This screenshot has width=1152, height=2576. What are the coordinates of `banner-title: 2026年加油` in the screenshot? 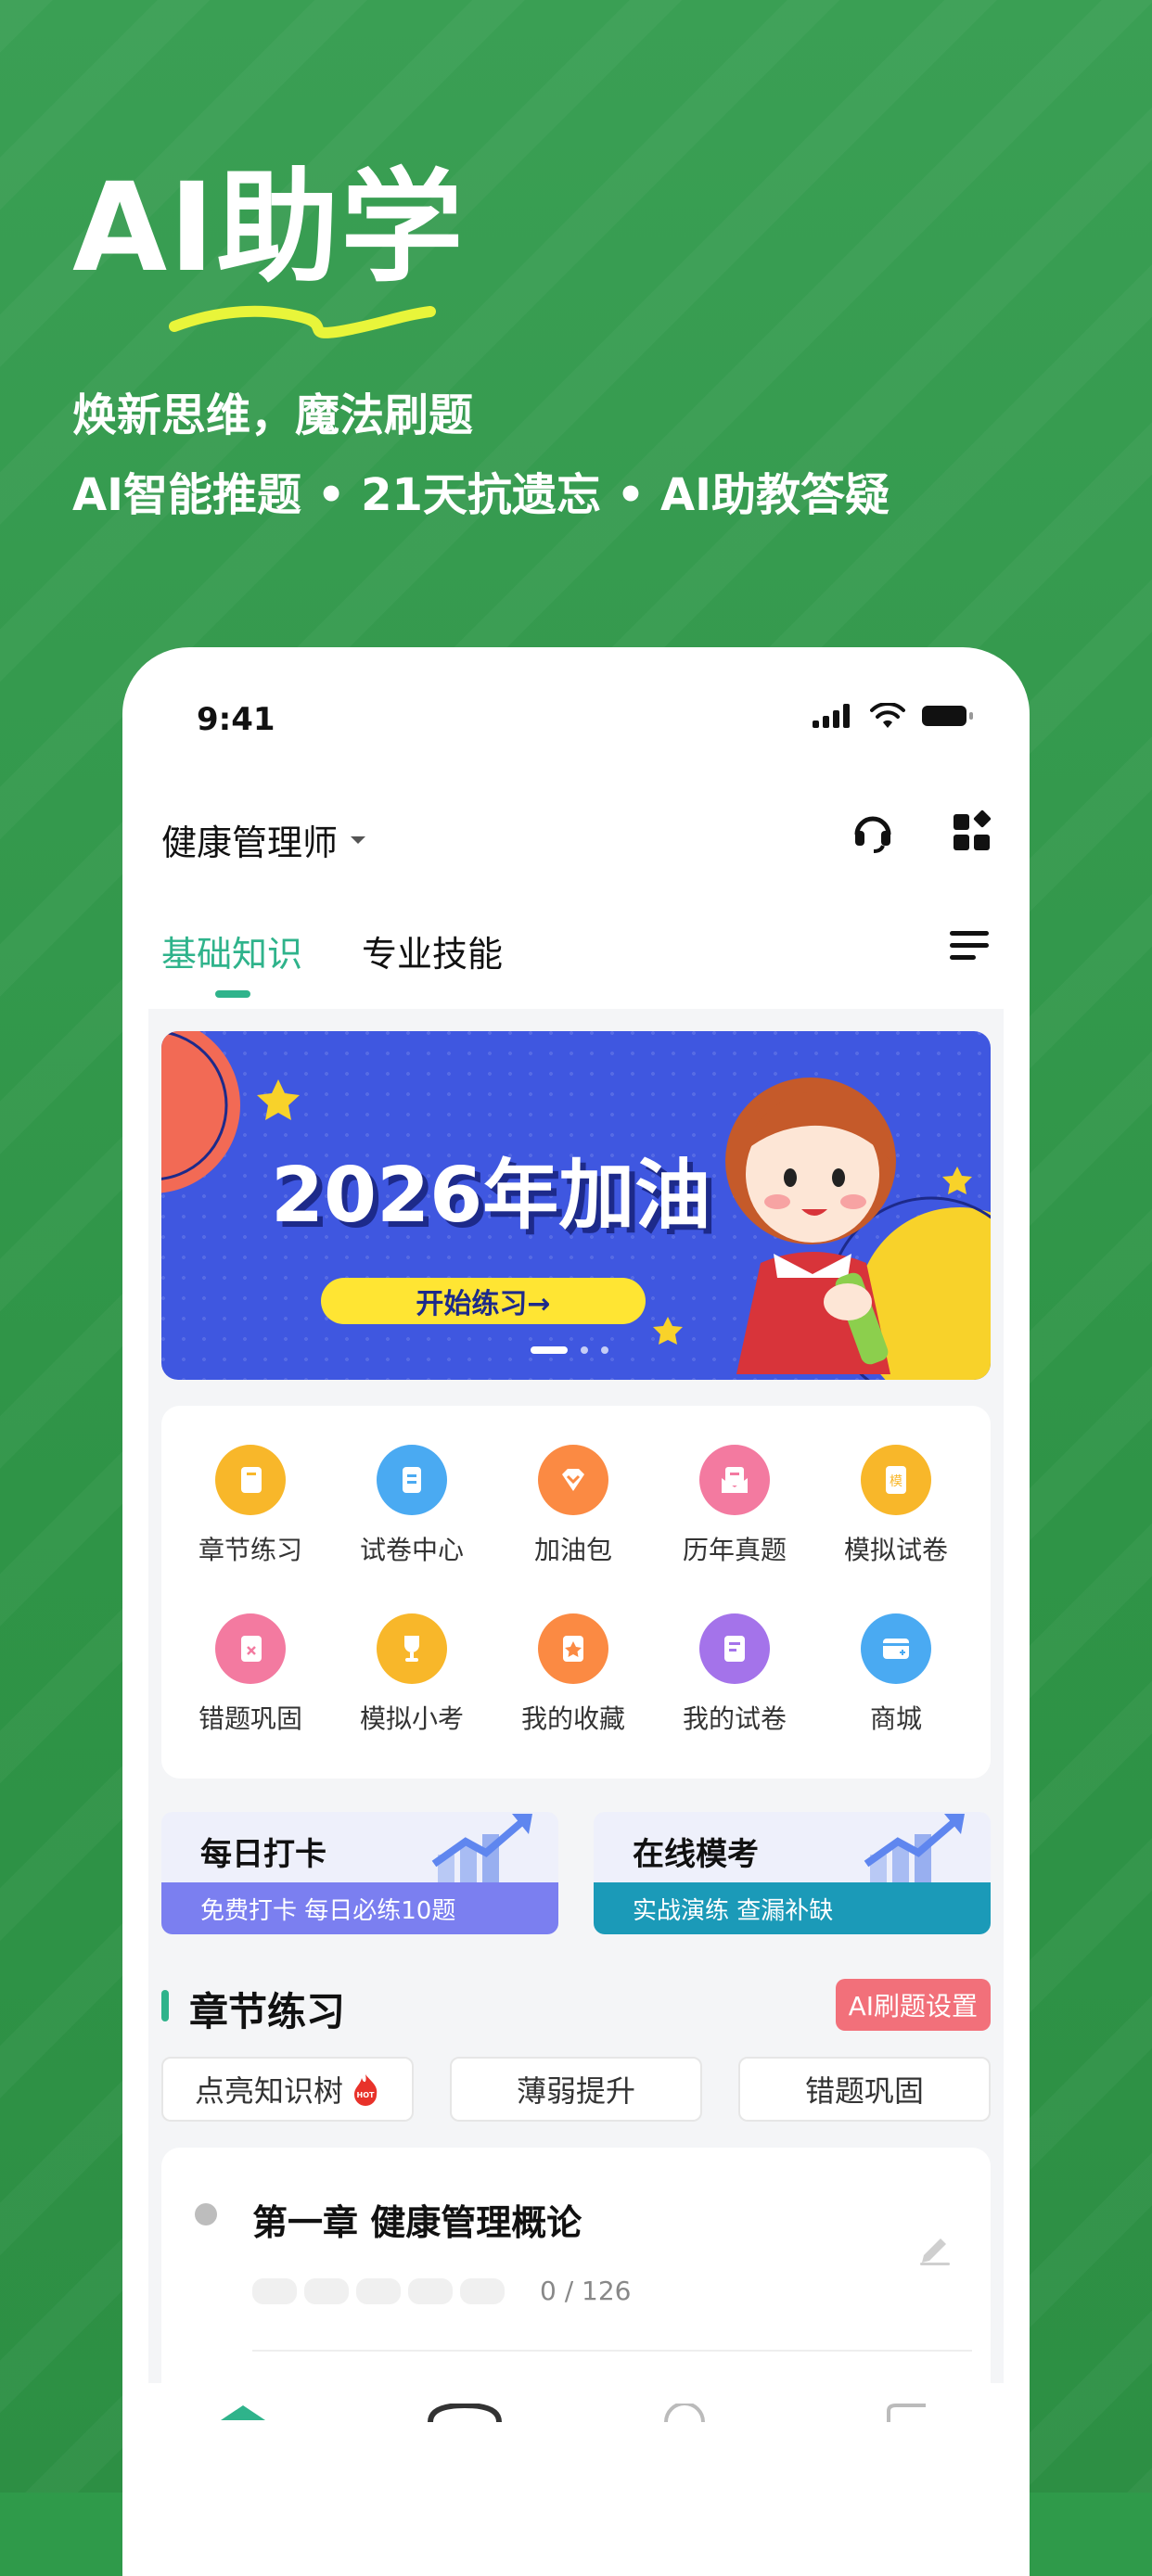 It's located at (491, 1196).